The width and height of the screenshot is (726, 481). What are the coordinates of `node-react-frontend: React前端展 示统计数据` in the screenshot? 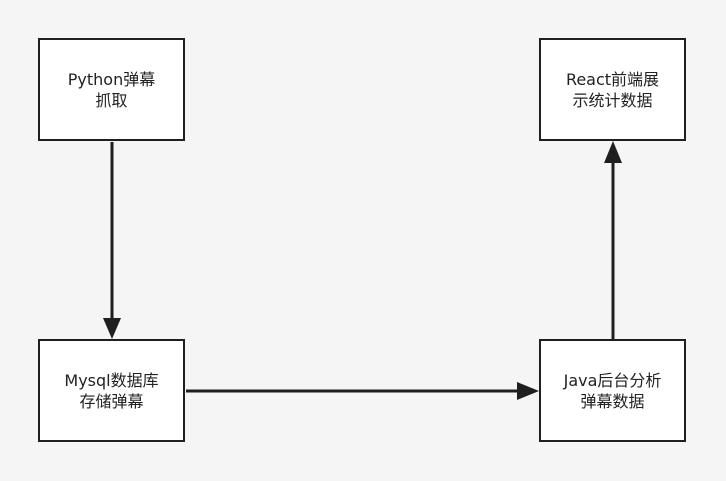 It's located at (612, 89).